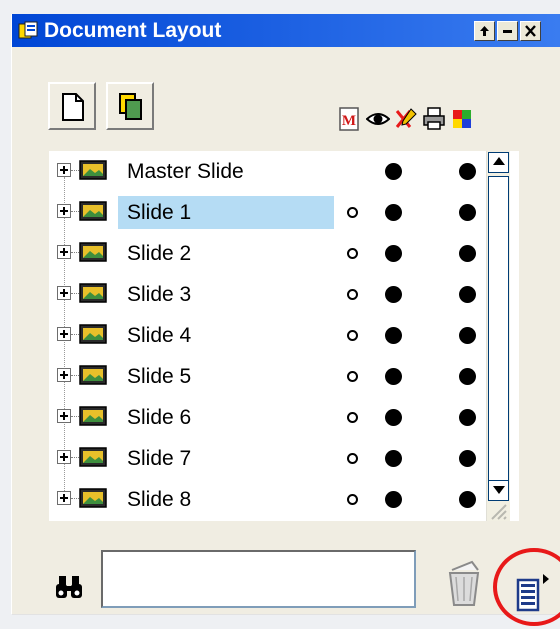  I want to click on tree-row-label: Slide 4, so click(159, 335).